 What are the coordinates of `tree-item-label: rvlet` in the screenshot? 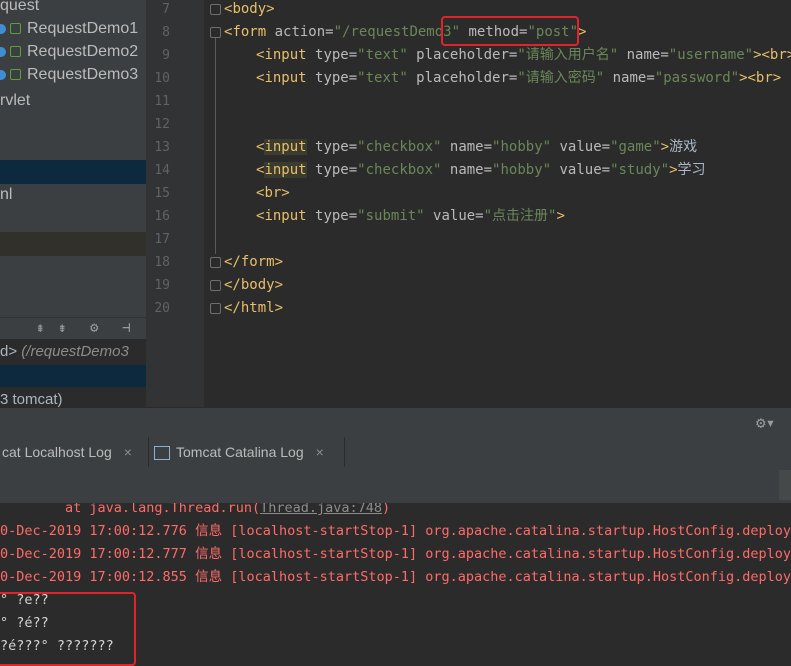 It's located at (15, 100).